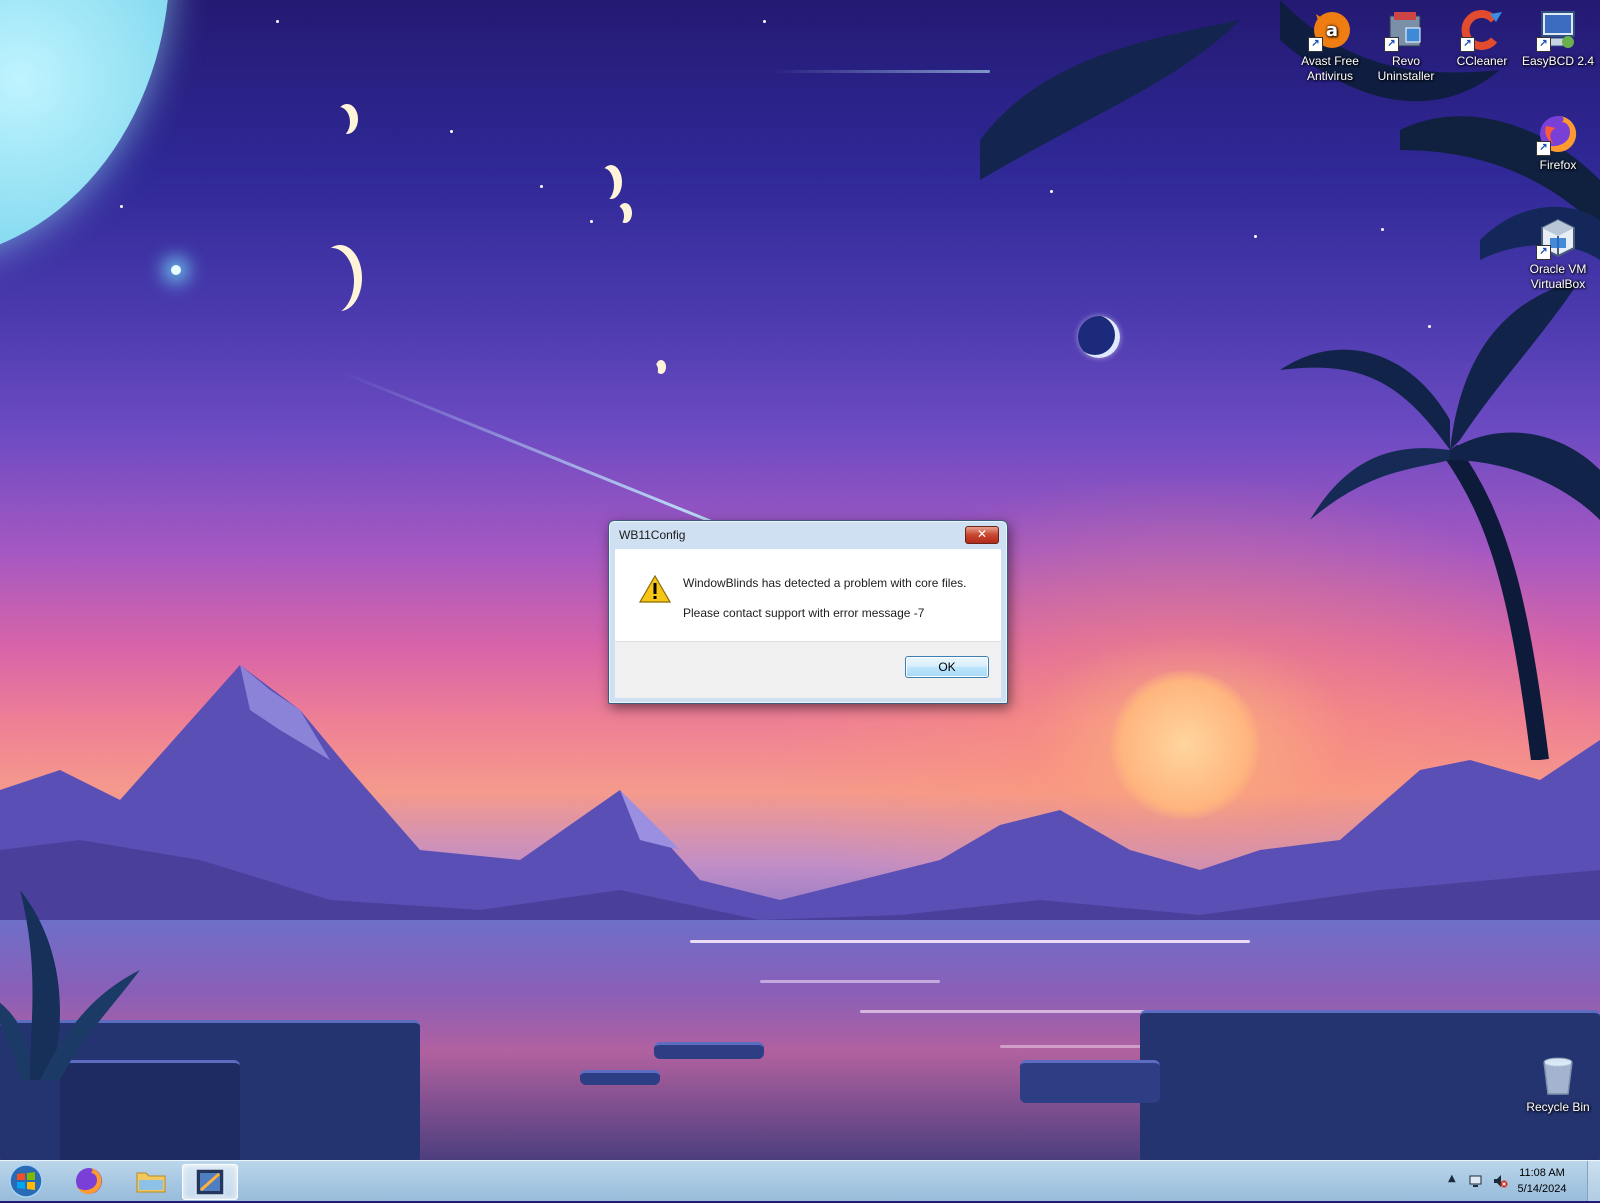  I want to click on svg-text: a, so click(1332, 30).